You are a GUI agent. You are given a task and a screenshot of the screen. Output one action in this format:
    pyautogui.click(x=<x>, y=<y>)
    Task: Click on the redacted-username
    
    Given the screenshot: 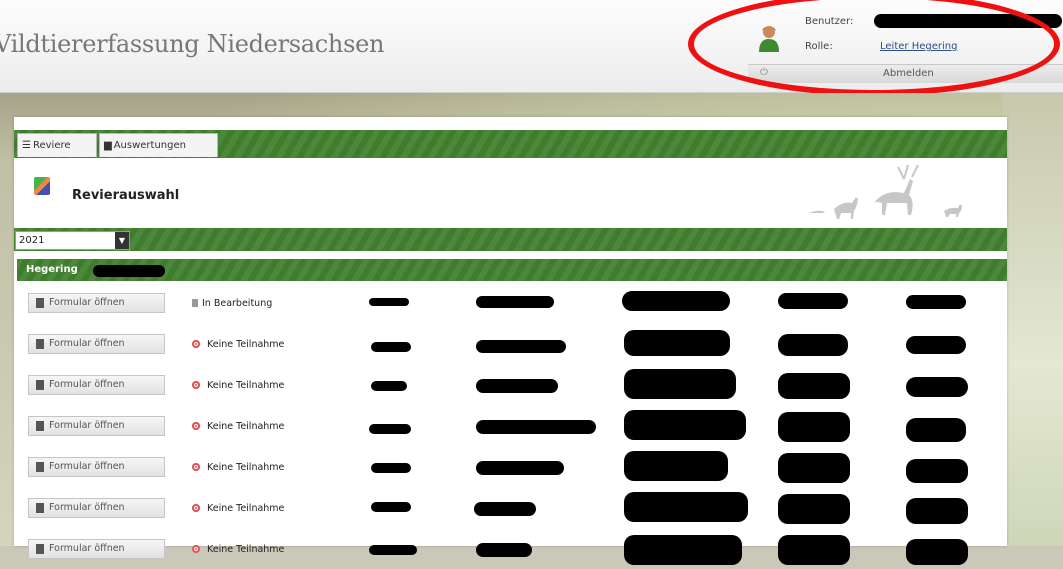 What is the action you would take?
    pyautogui.click(x=968, y=21)
    